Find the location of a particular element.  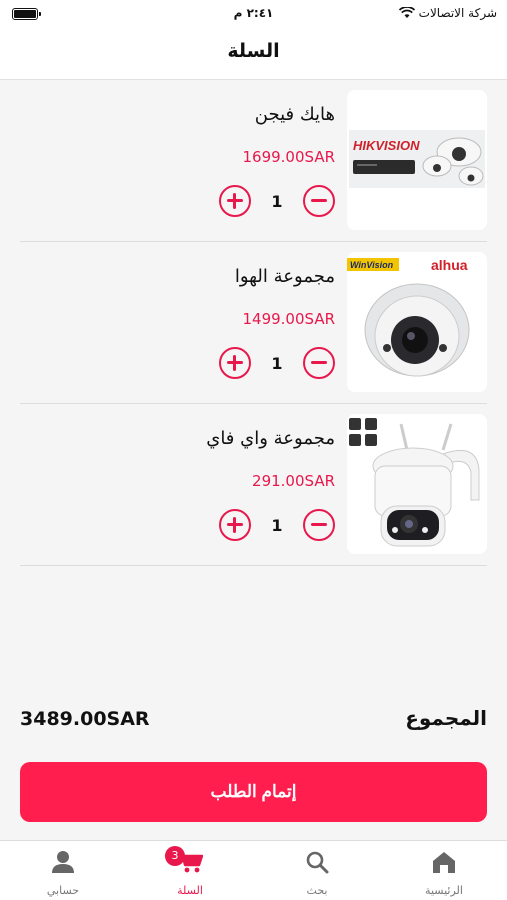

nav-header: السلة is located at coordinates (253, 54).